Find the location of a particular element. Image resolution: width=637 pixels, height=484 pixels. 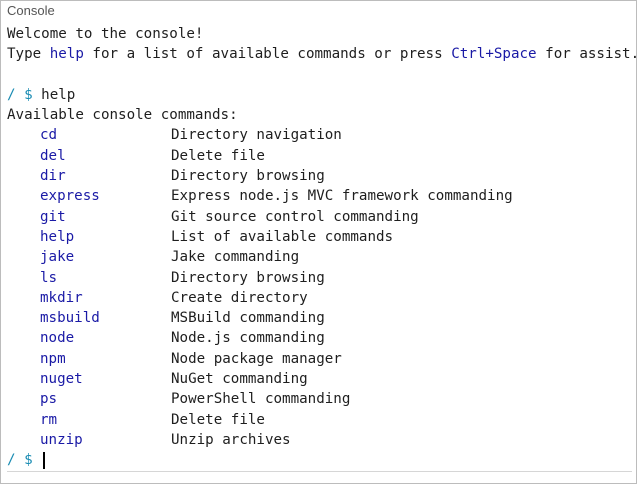

command-row: unzip Unzip archives is located at coordinates (319, 440).